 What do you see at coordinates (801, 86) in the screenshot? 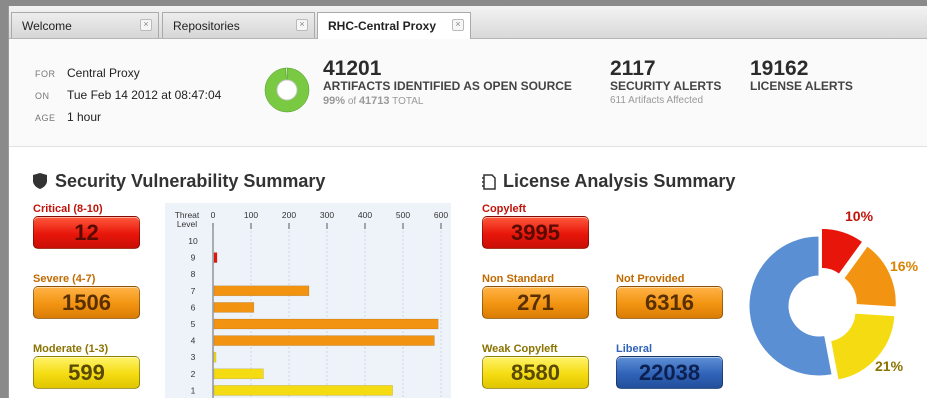
I see `license-alerts-label: LICENSE ALERTS` at bounding box center [801, 86].